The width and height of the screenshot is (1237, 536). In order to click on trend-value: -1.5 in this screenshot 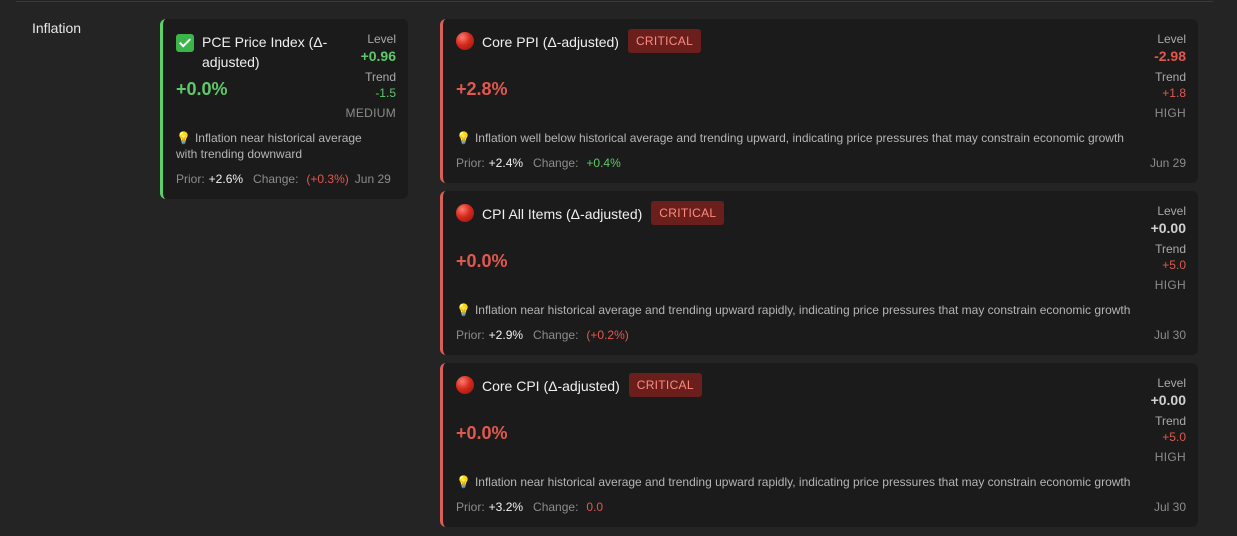, I will do `click(385, 93)`.